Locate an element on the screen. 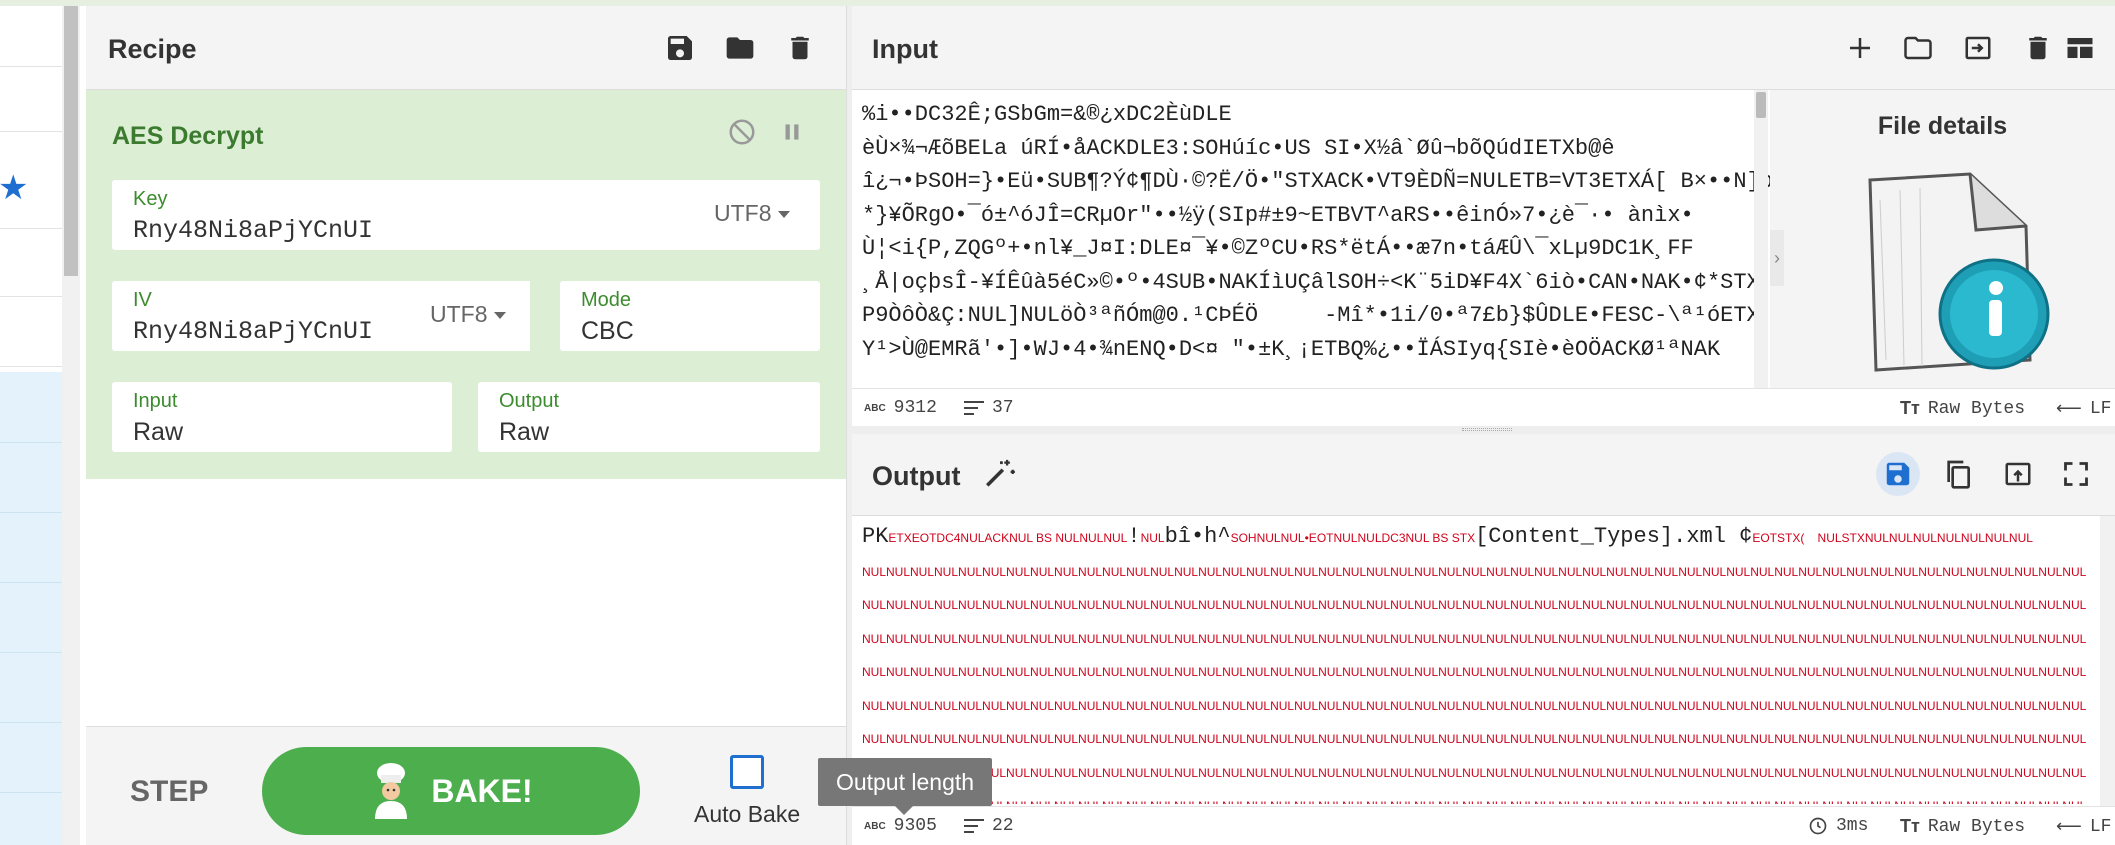 The width and height of the screenshot is (2115, 845). input-line: %i••DC32Ê;GSbGm=&®¿xDC2ÈùDLE is located at coordinates (1047, 114).